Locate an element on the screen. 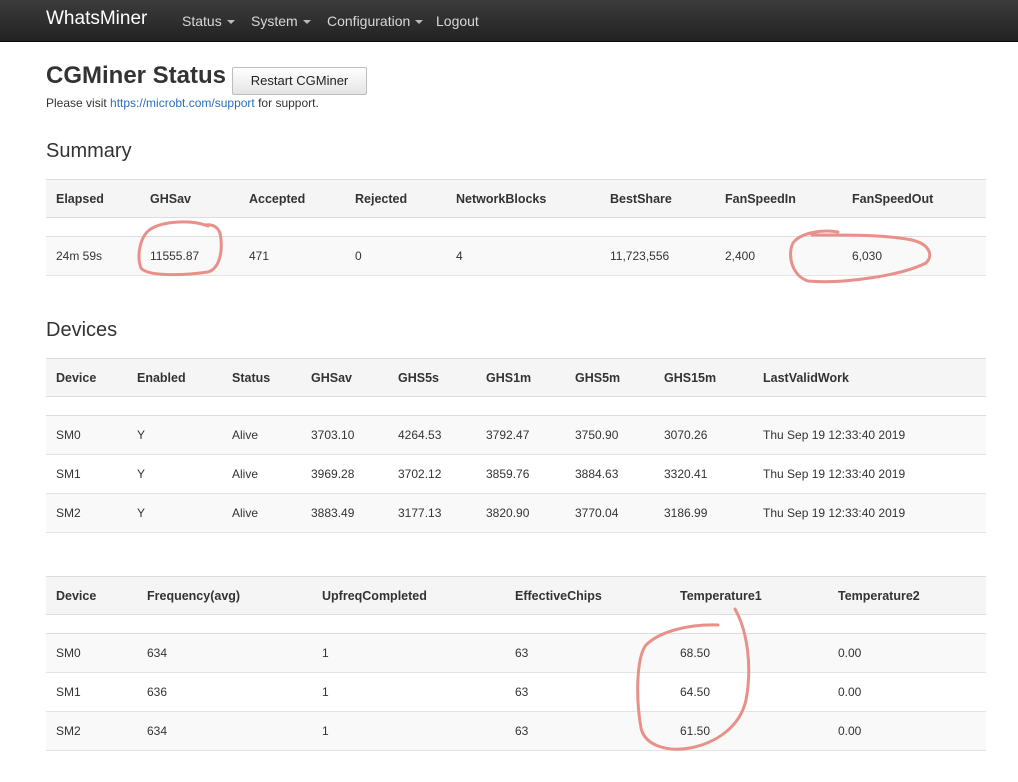  annotation-circle-temperature1 is located at coordinates (693, 679).